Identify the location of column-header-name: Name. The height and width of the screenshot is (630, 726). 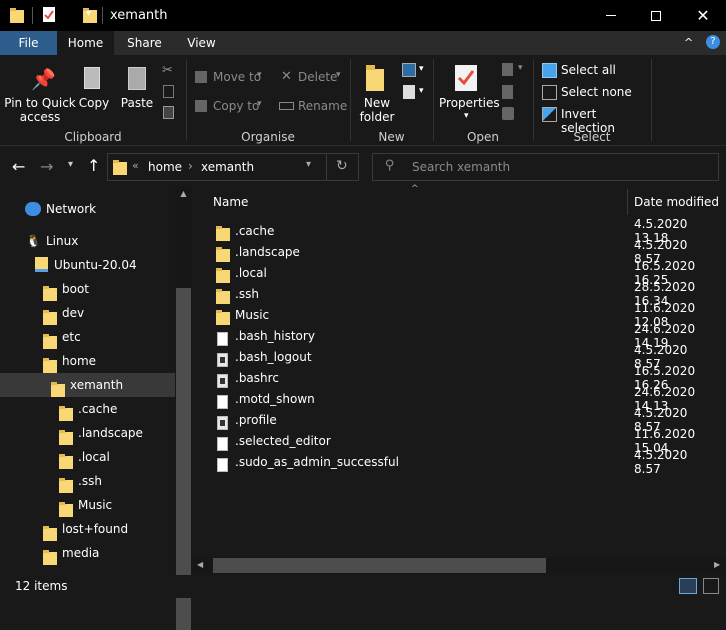
(416, 202).